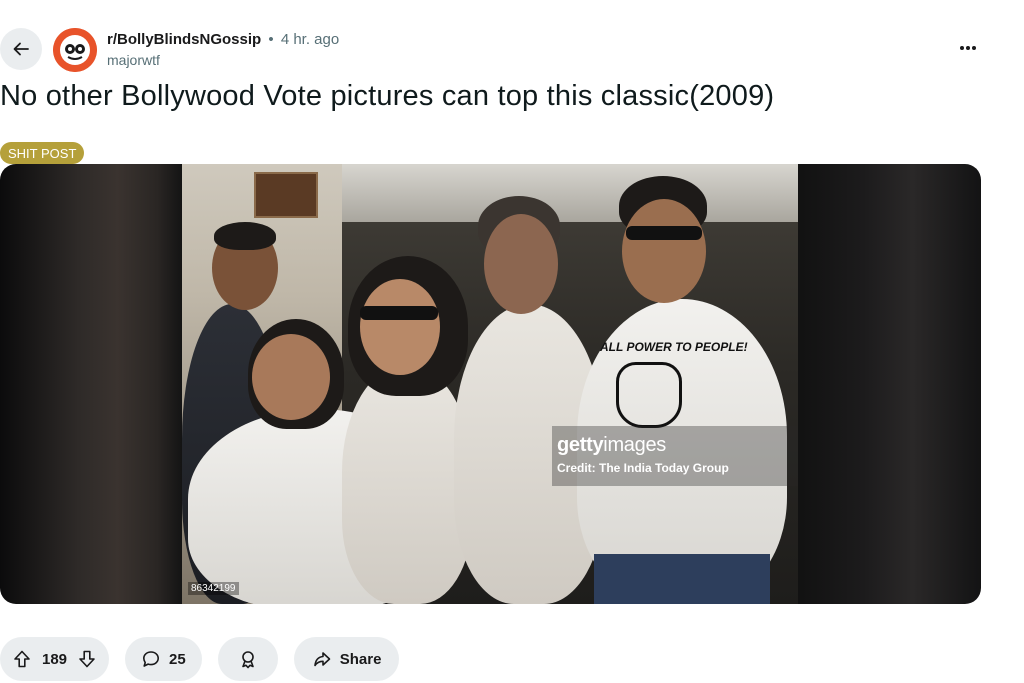 Image resolution: width=1024 pixels, height=683 pixels. Describe the element at coordinates (580, 445) in the screenshot. I see `watermark-brand-bold: getty` at that location.